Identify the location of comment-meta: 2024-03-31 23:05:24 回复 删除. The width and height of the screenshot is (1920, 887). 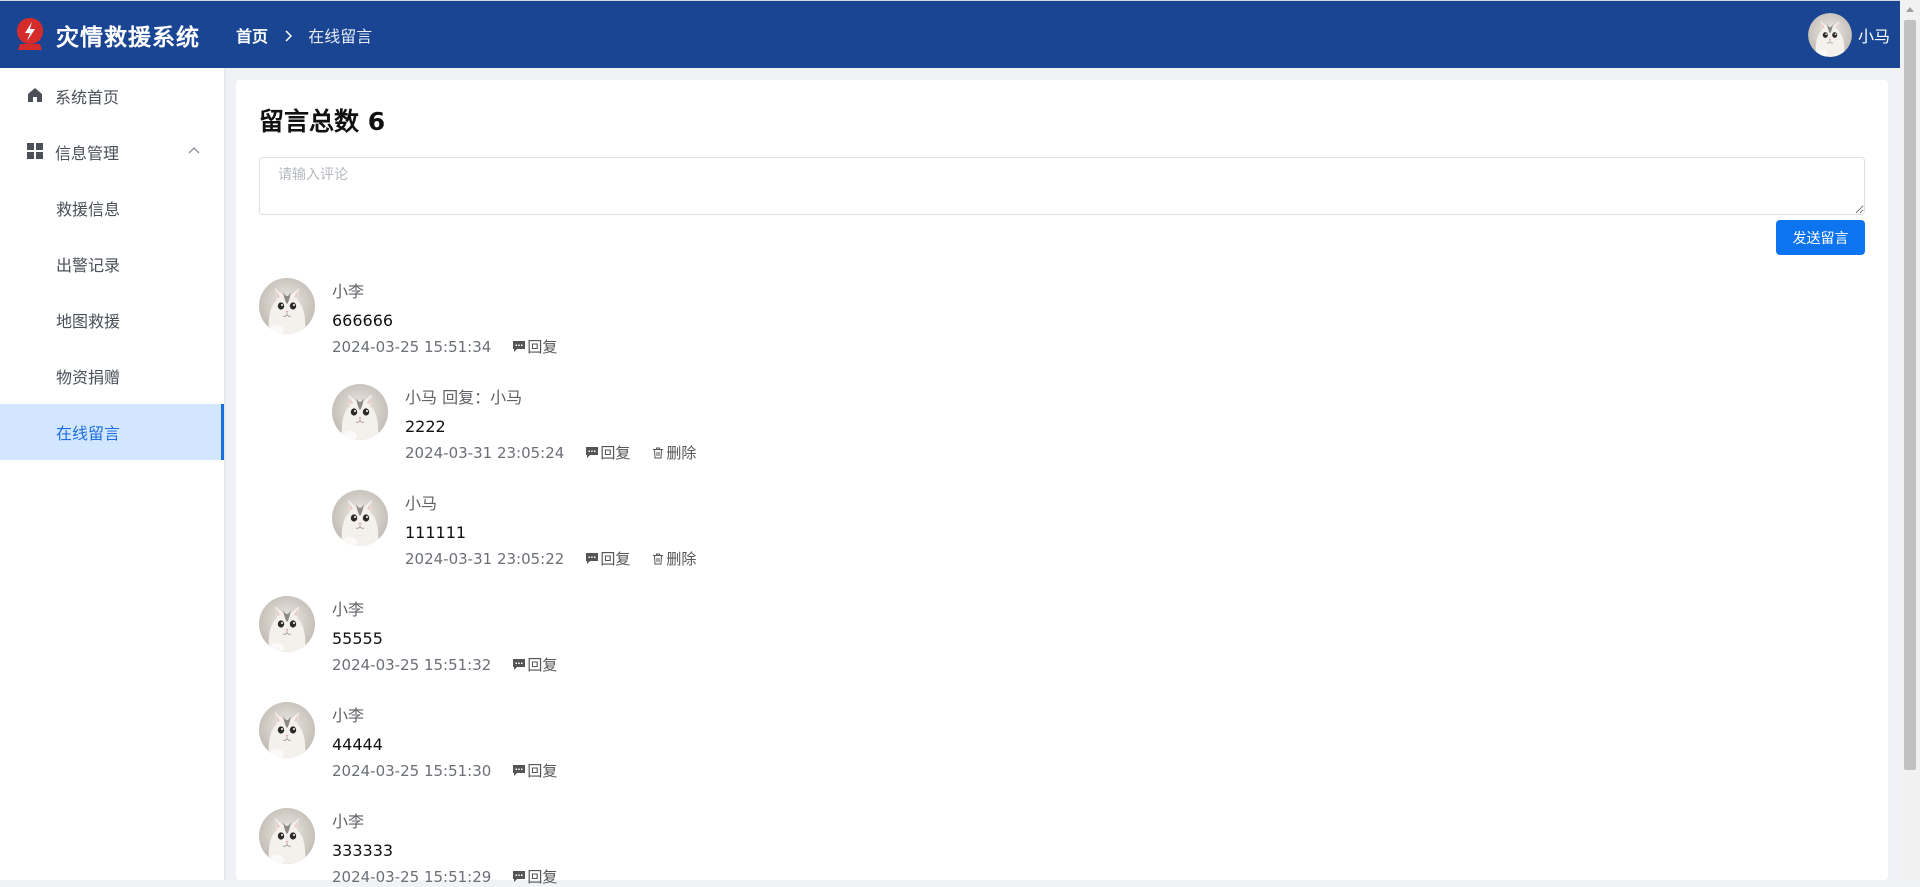
(550, 452).